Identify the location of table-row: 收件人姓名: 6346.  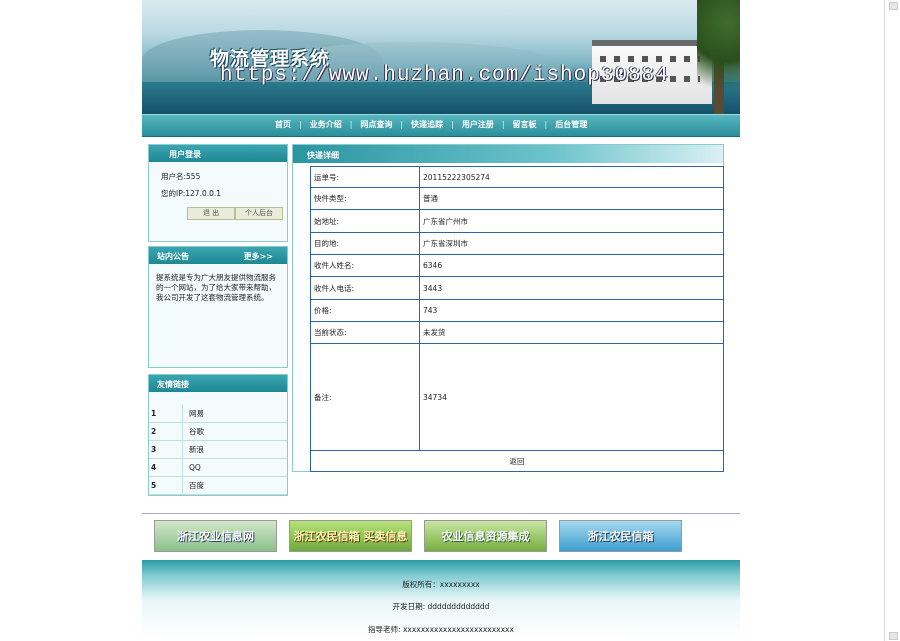
(517, 265).